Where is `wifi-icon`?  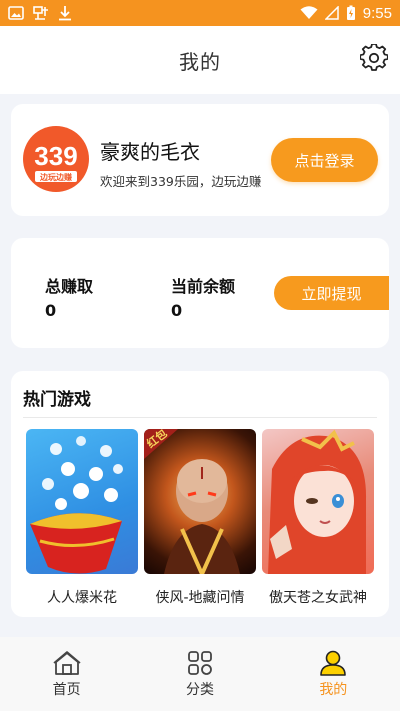
wifi-icon is located at coordinates (309, 12).